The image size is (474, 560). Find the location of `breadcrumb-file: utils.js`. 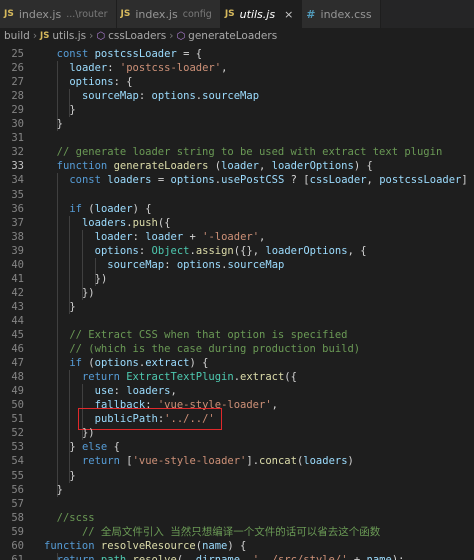

breadcrumb-file: utils.js is located at coordinates (69, 36).